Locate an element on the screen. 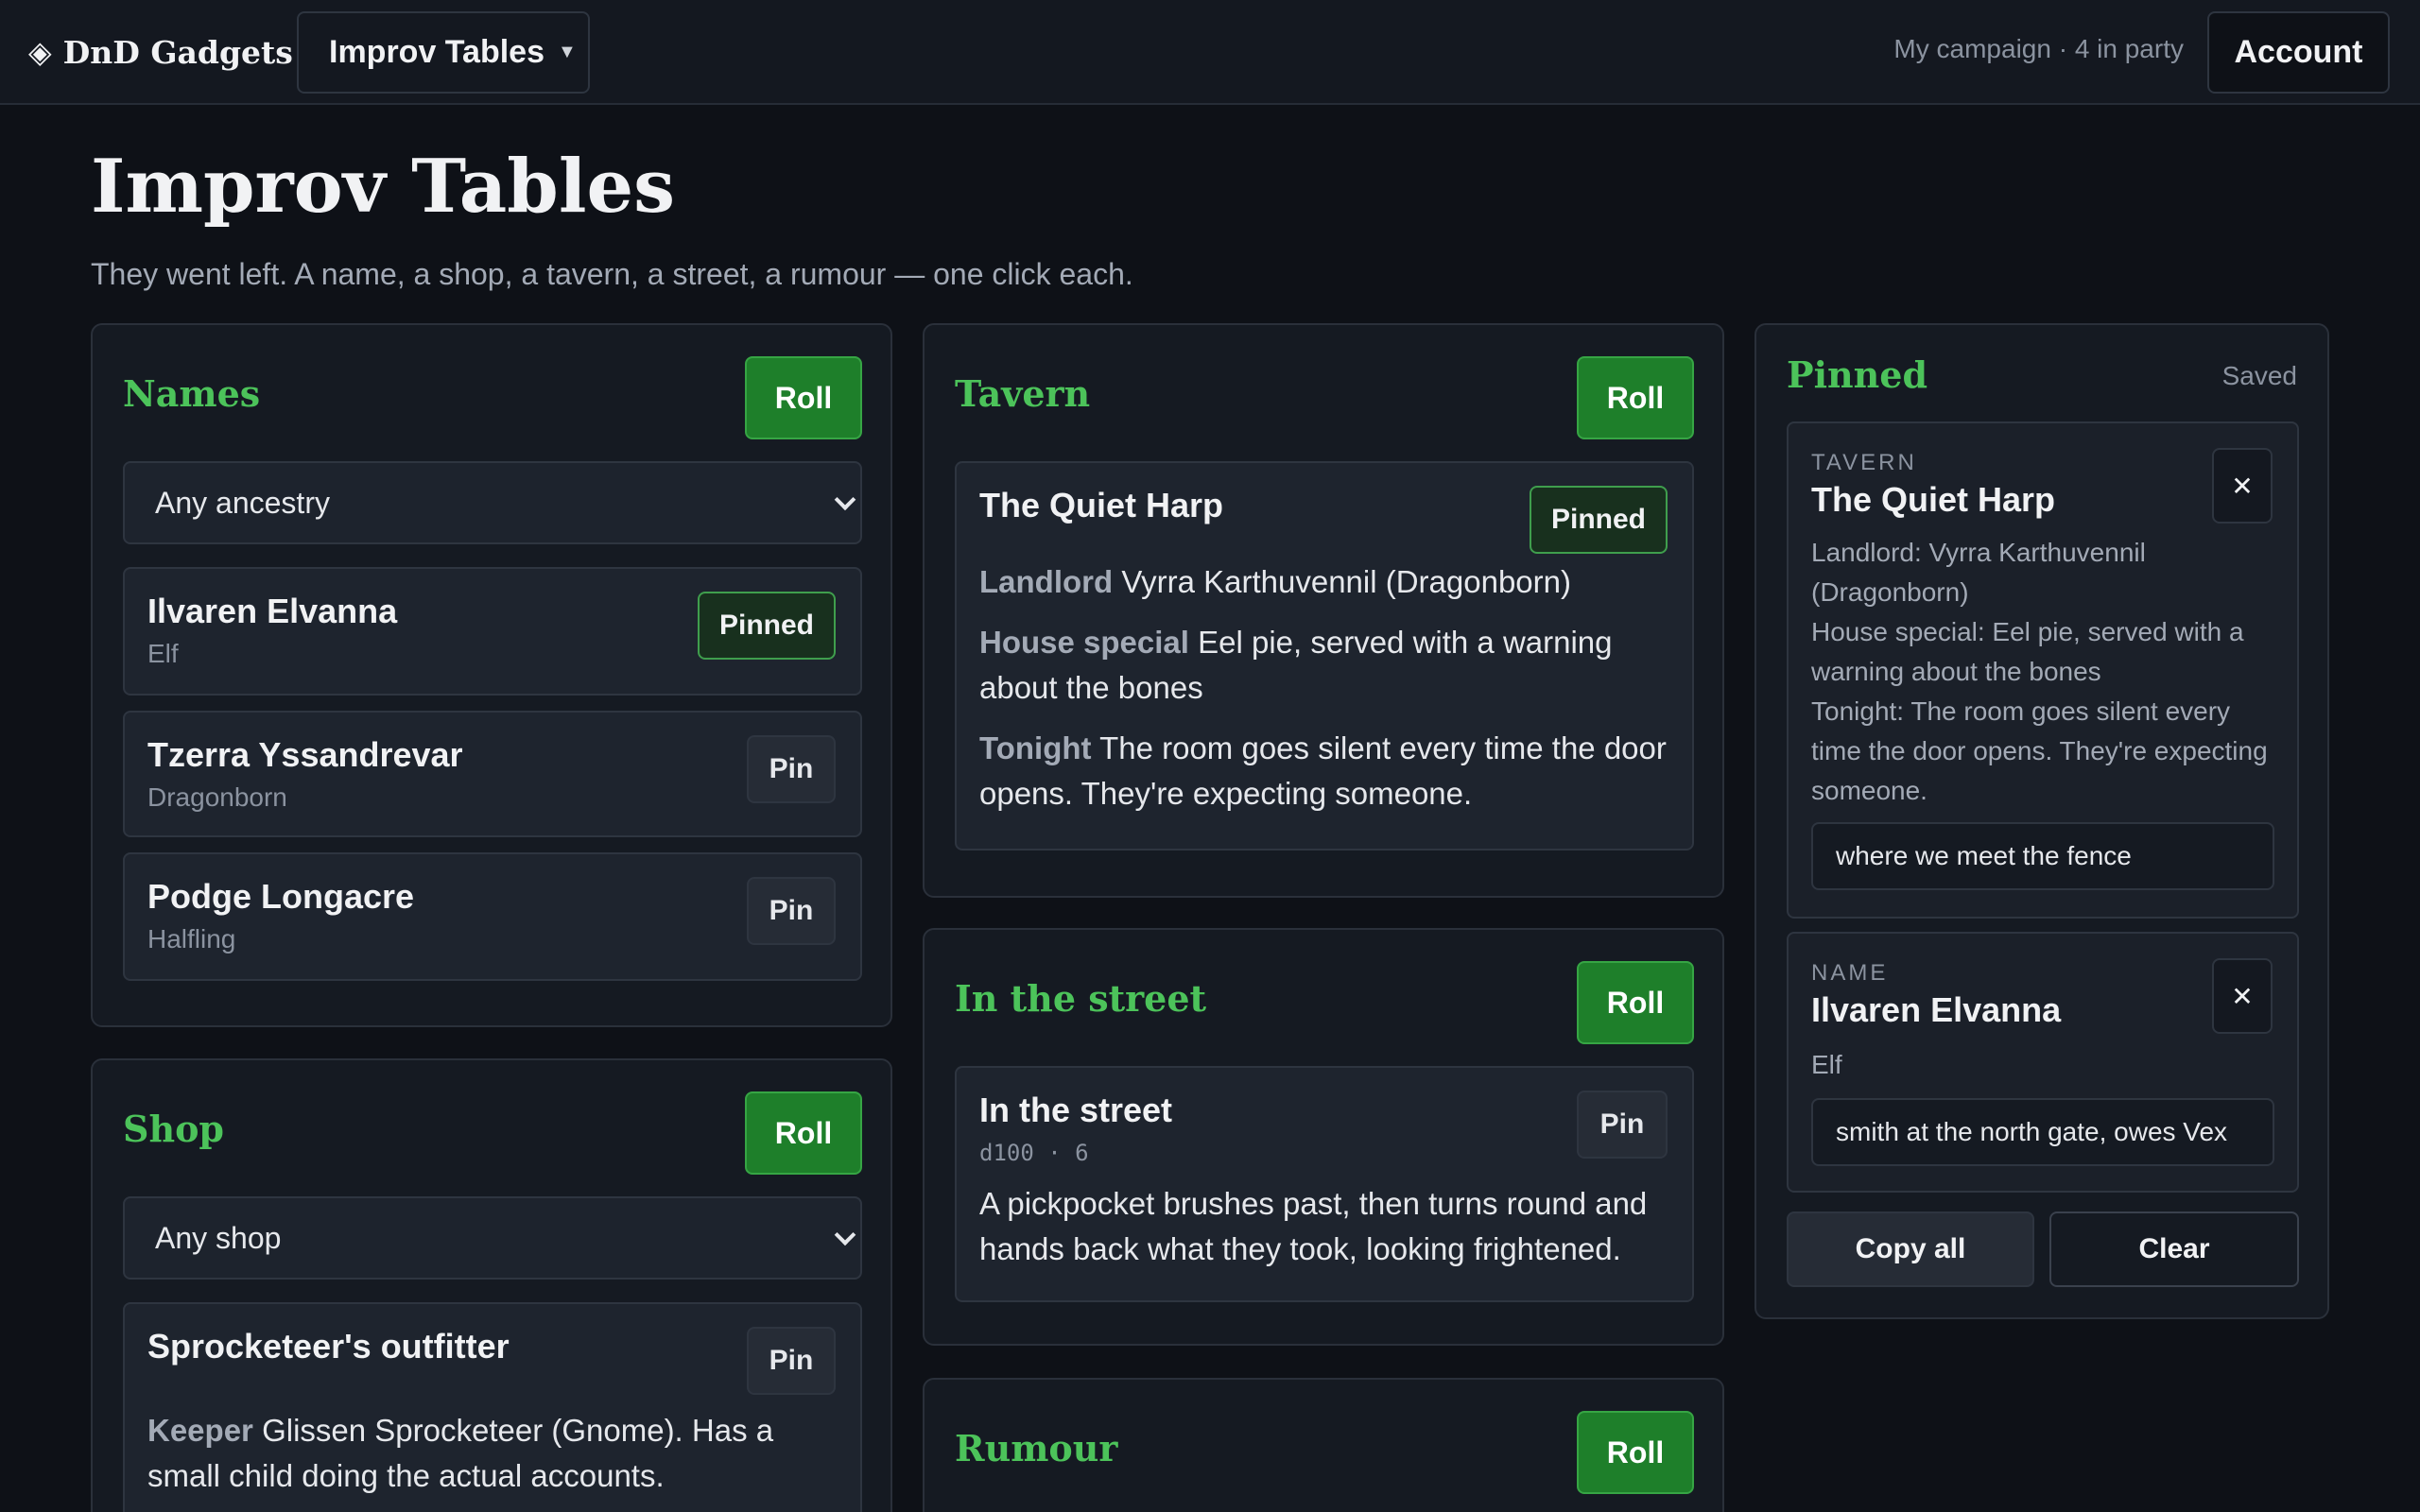 This screenshot has width=2420, height=1512. campaign-status: My campaign · 4 in party is located at coordinates (2038, 48).